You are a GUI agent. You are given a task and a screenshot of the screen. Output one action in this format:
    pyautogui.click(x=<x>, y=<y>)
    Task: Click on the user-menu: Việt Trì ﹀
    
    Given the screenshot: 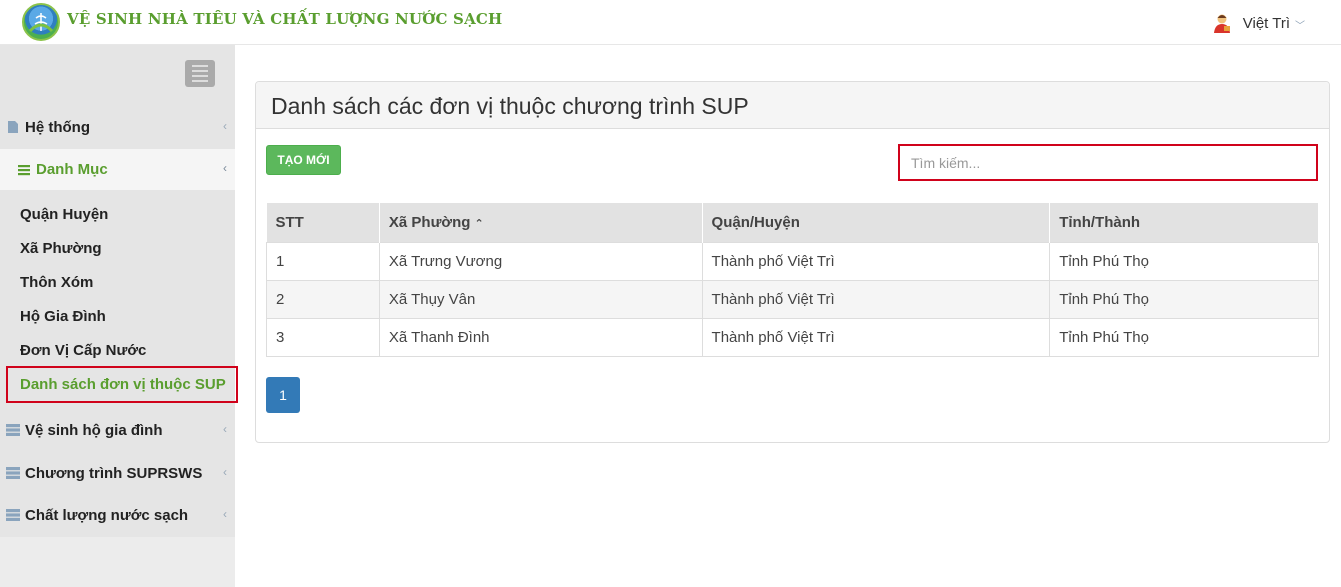 What is the action you would take?
    pyautogui.click(x=1258, y=23)
    